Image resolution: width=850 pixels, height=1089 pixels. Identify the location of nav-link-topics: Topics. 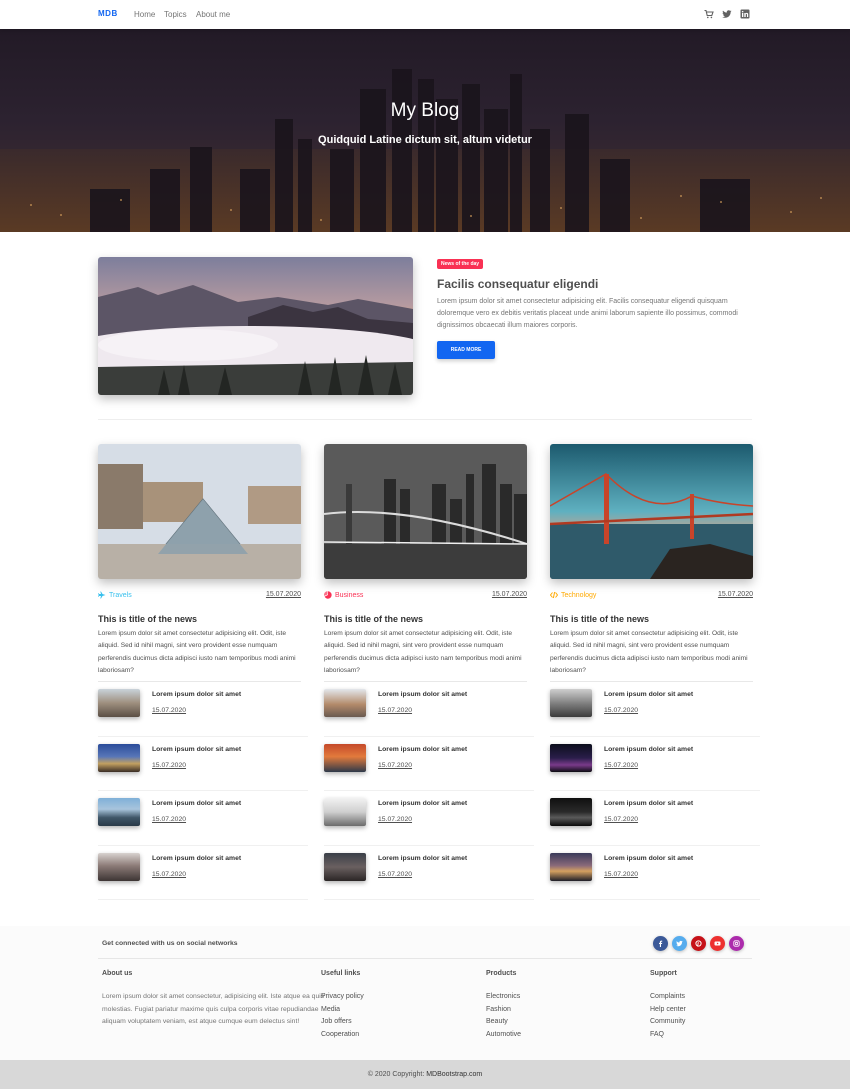
(175, 14).